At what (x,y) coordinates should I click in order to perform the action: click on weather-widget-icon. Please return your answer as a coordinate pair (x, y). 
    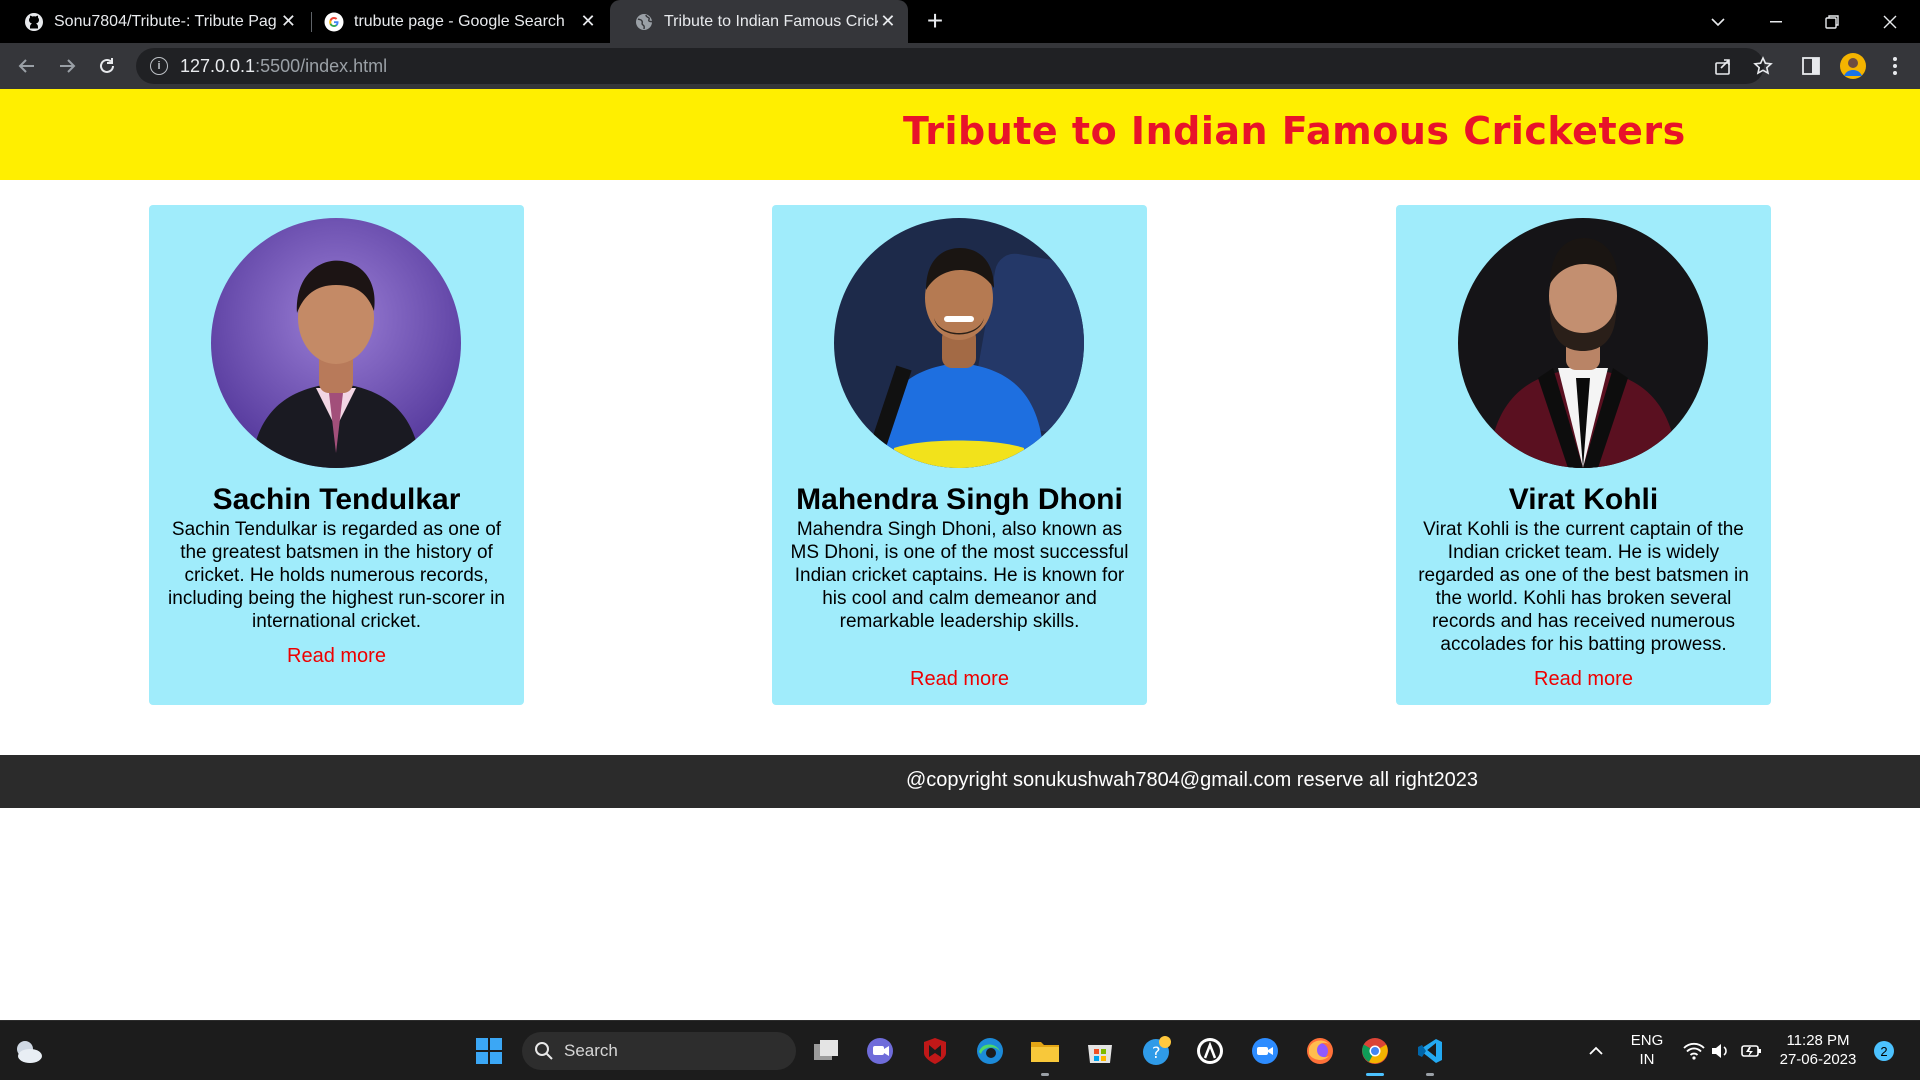
    Looking at the image, I should click on (28, 1051).